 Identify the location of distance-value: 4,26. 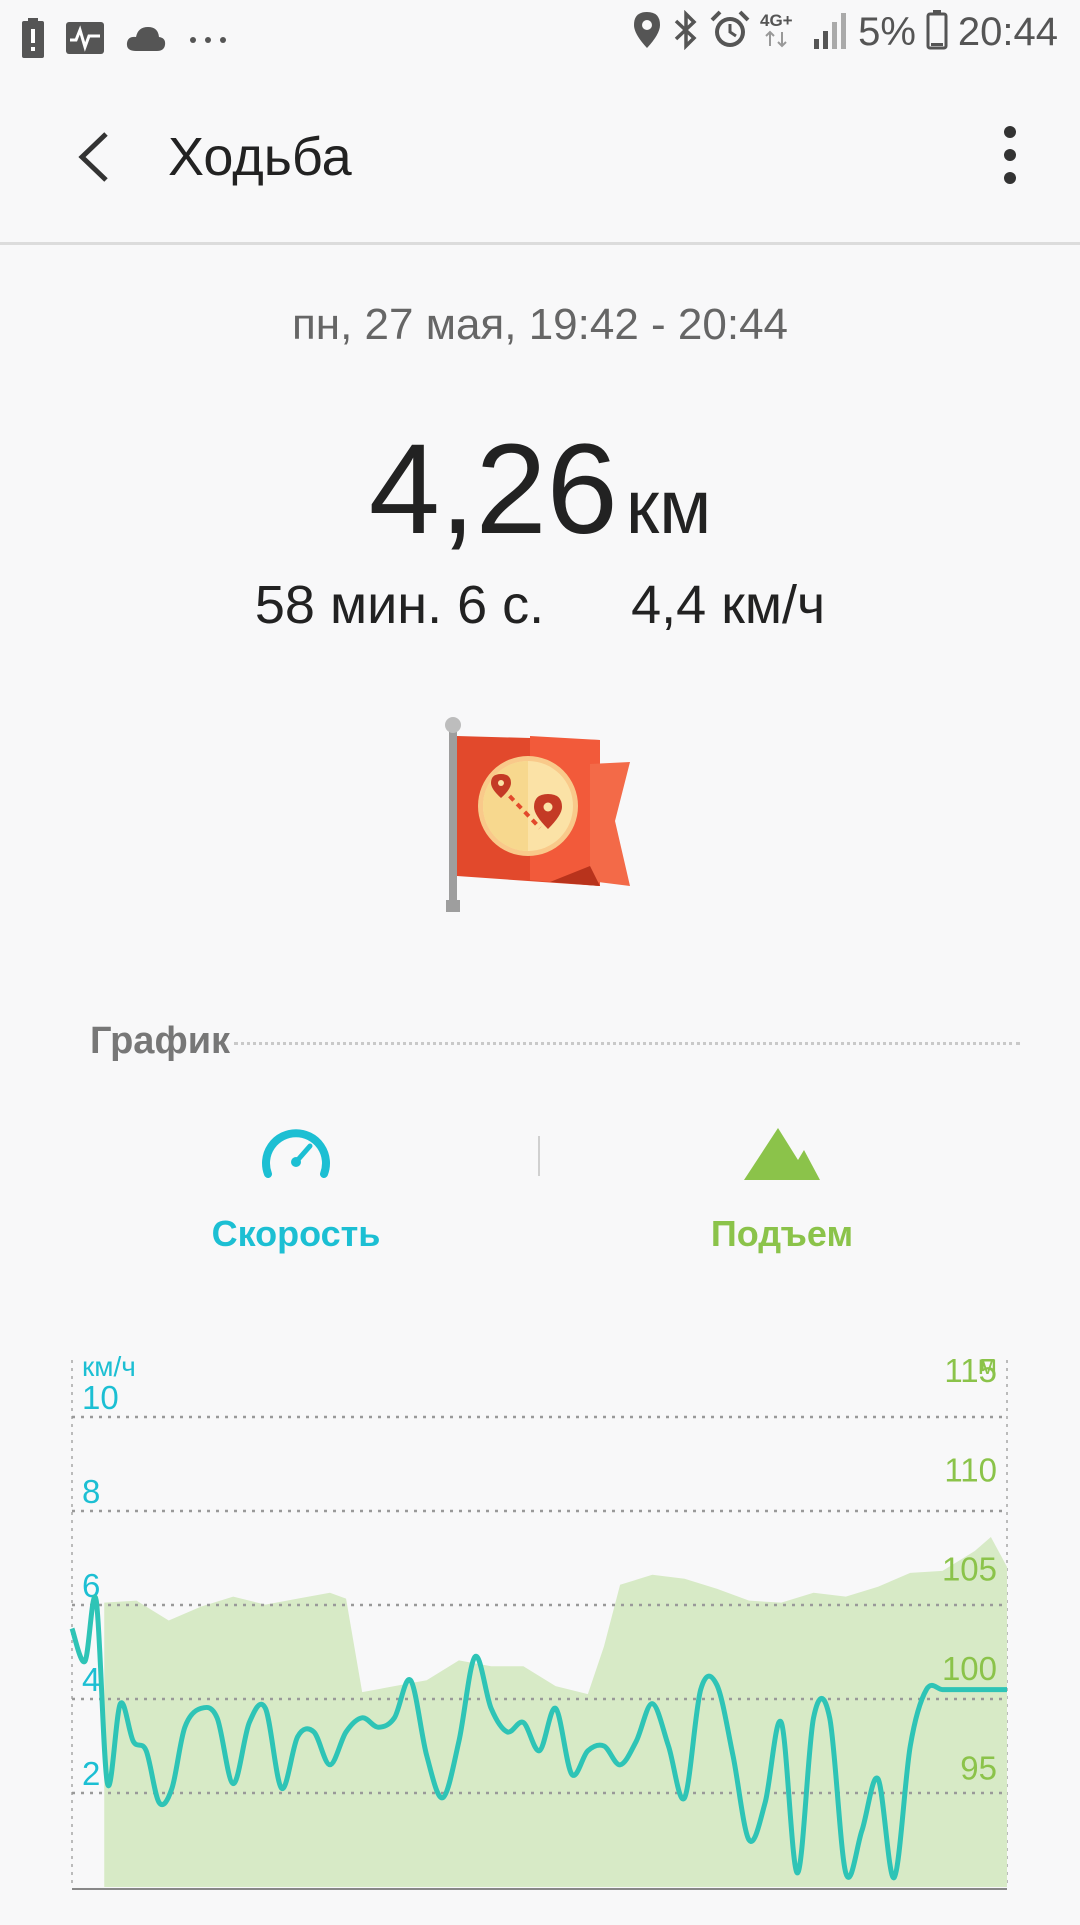
(493, 489).